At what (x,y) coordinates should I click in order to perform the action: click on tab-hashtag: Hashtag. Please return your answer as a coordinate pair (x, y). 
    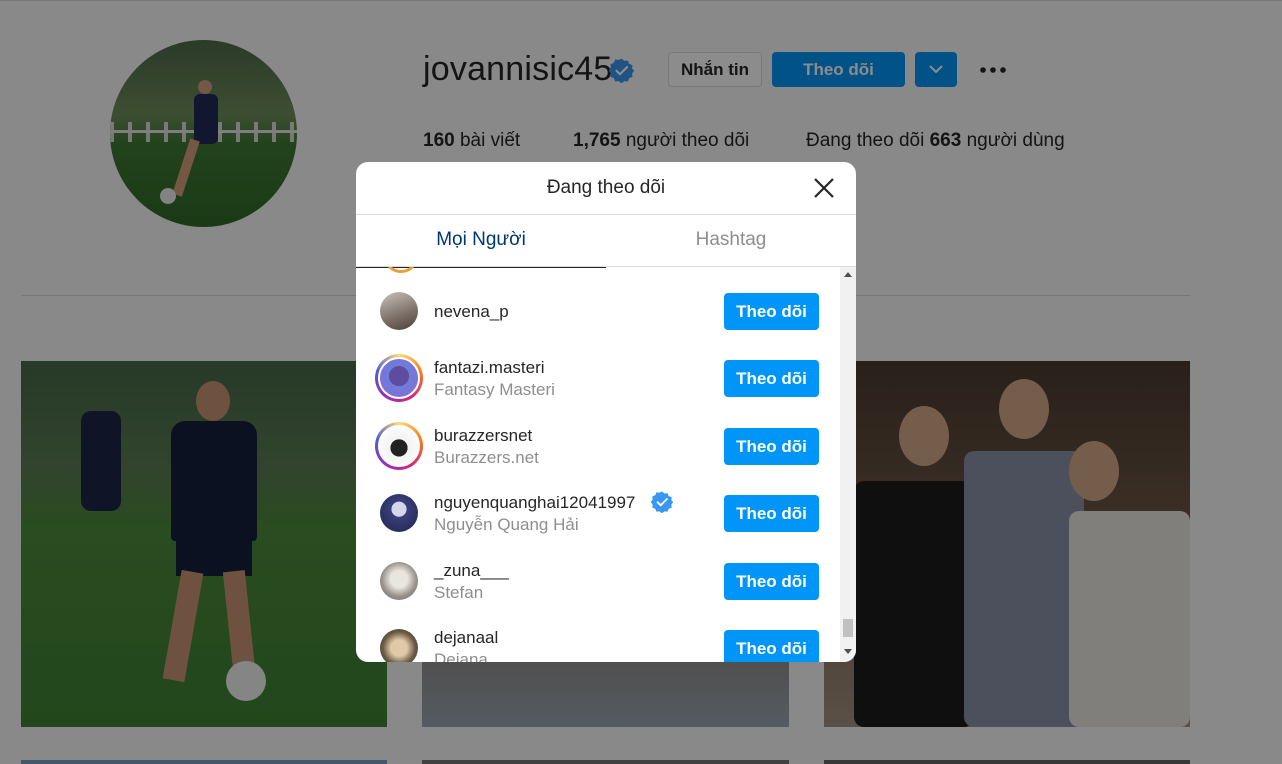
    Looking at the image, I should click on (731, 241).